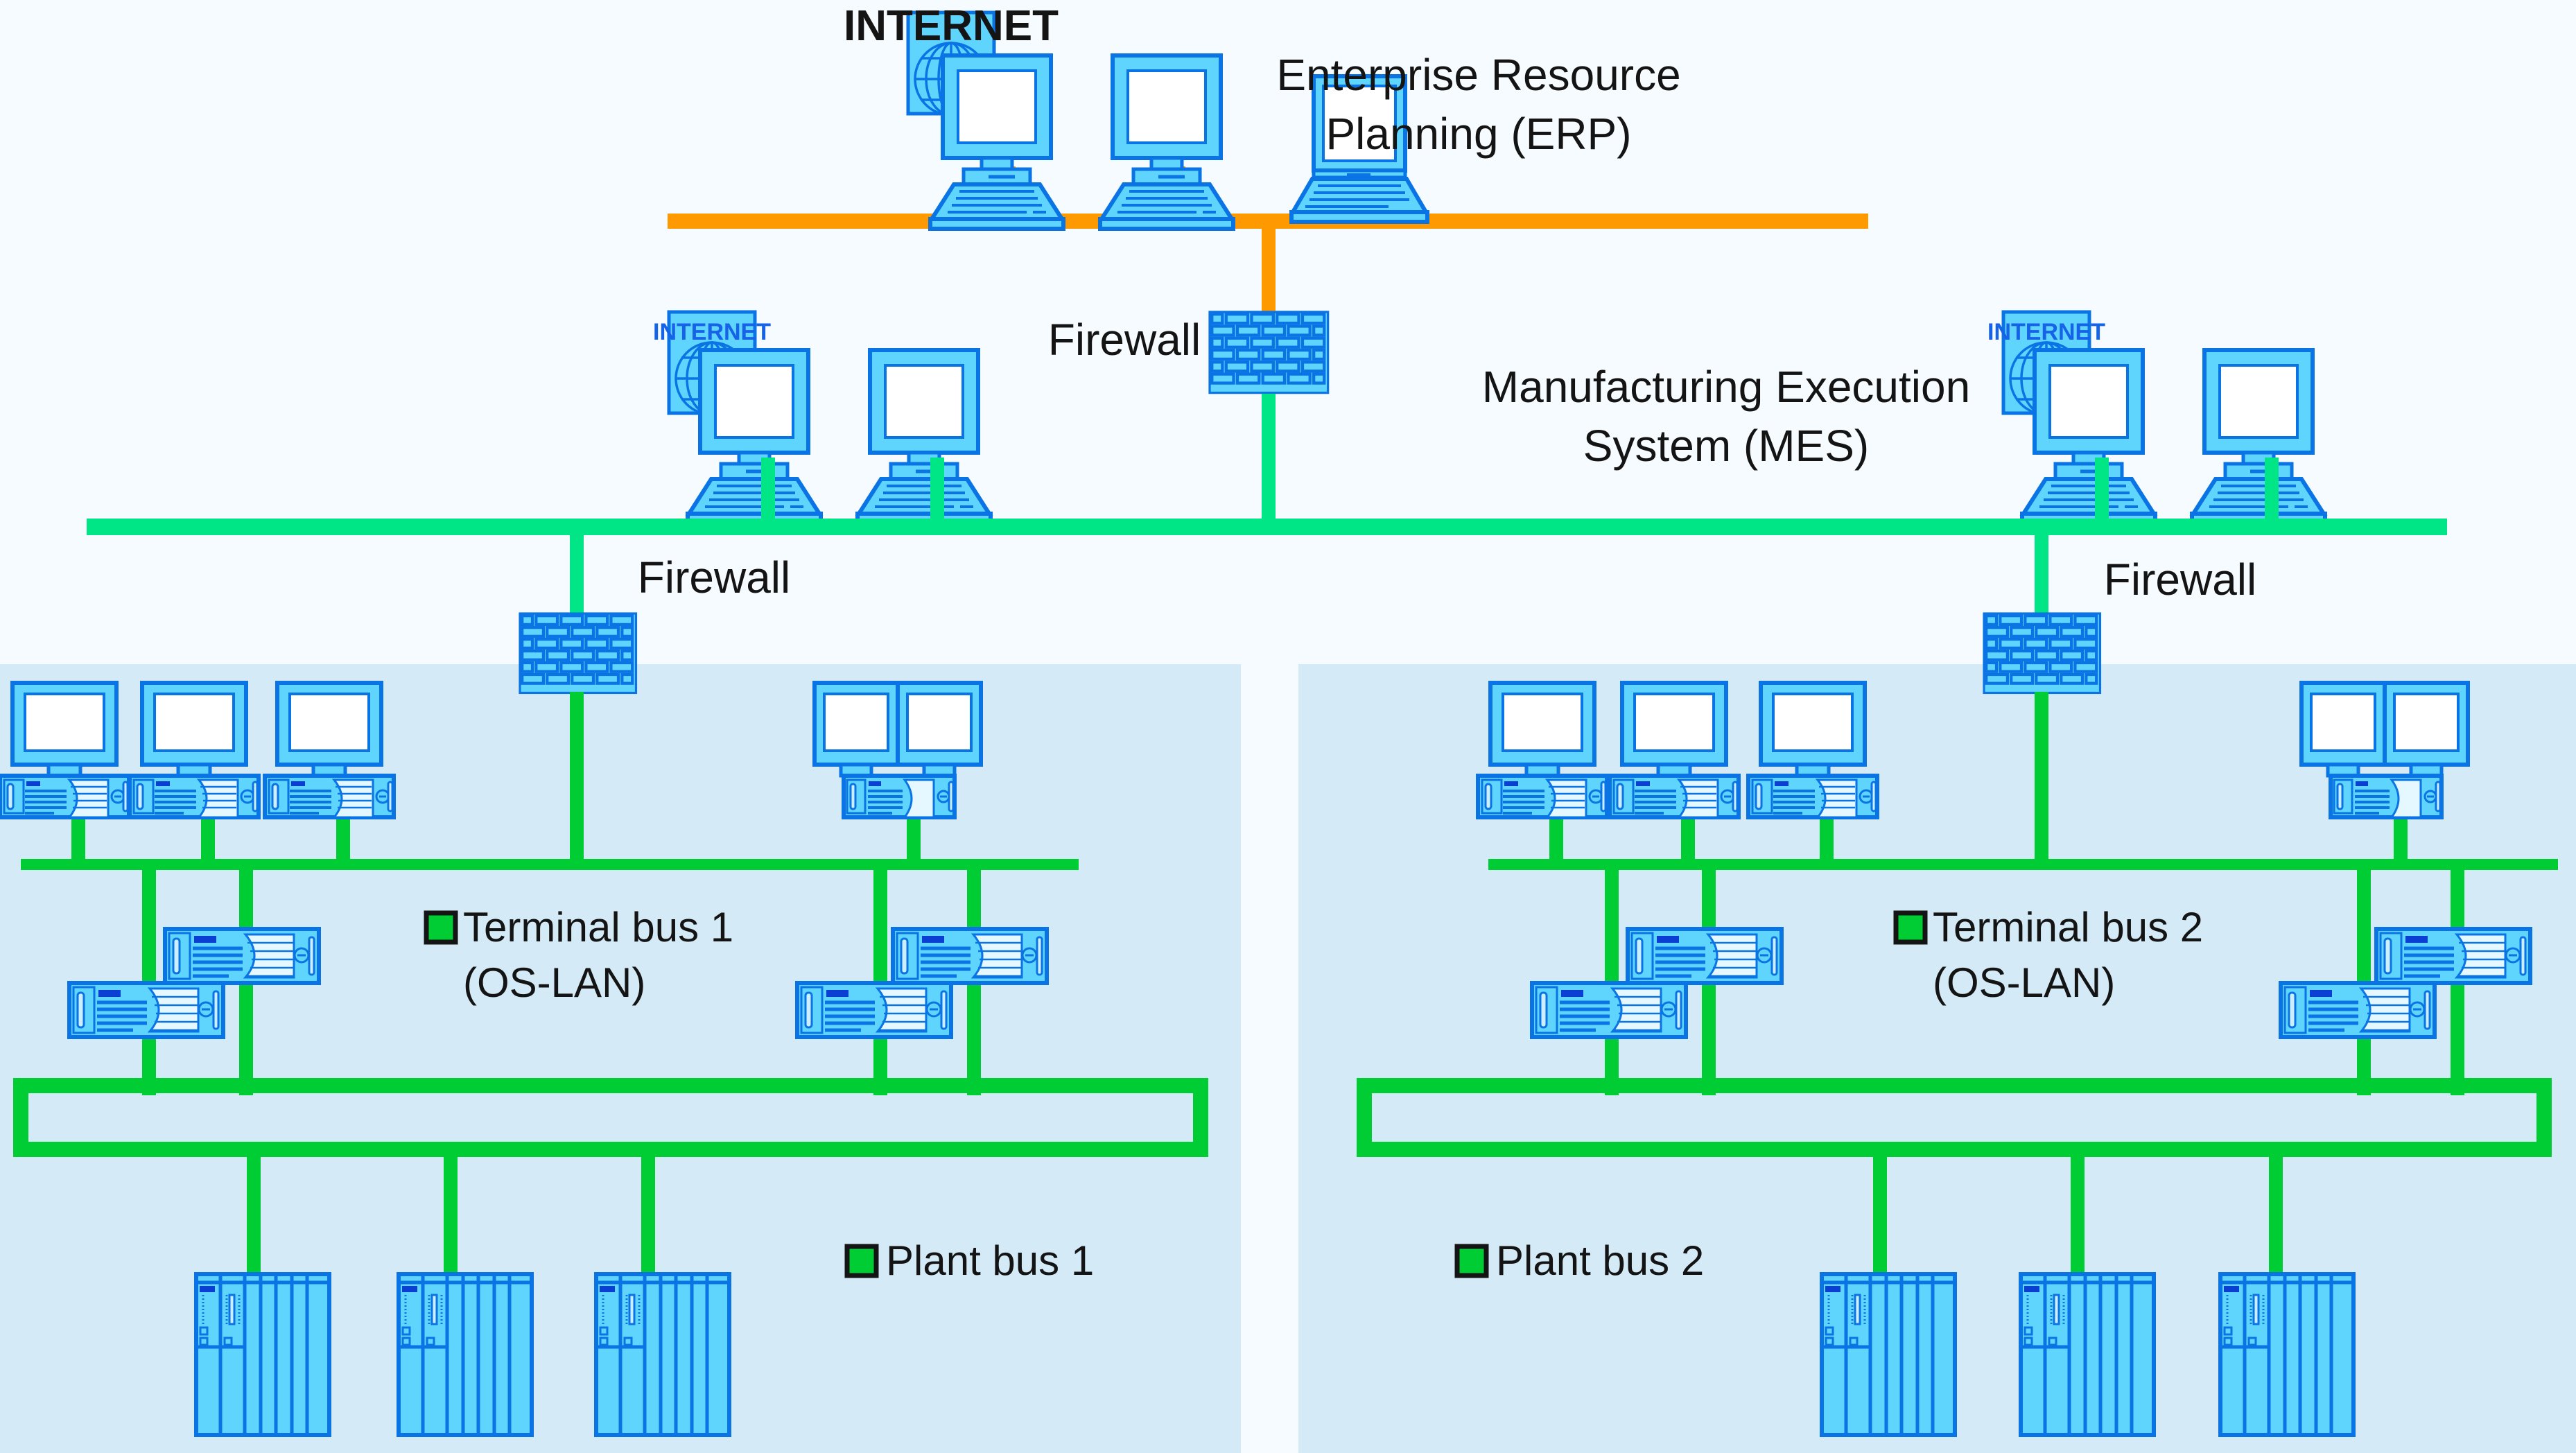 This screenshot has height=1453, width=2576. Describe the element at coordinates (990, 1261) in the screenshot. I see `plant-bus-1-legend-label: Plant bus 1` at that location.